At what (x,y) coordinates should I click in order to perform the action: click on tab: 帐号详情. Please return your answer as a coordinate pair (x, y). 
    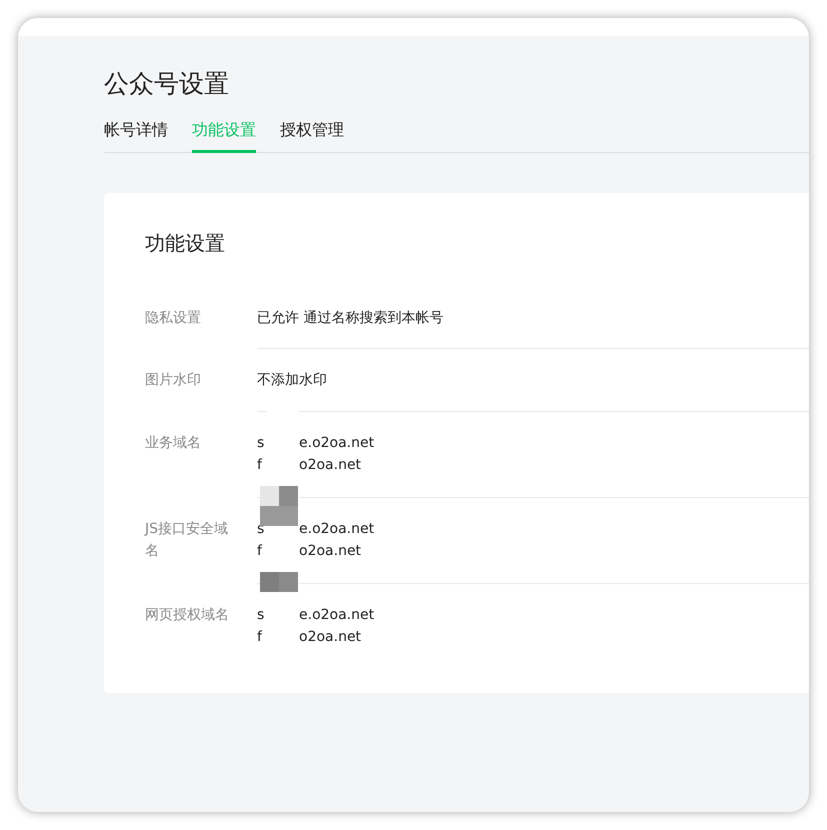
    Looking at the image, I should click on (136, 136).